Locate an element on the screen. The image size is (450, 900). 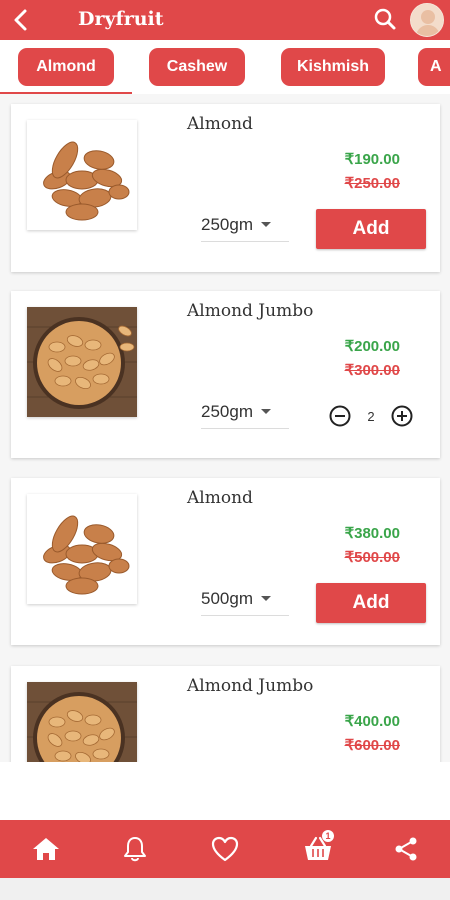
product-mrp: ₹600.00 is located at coordinates (372, 745).